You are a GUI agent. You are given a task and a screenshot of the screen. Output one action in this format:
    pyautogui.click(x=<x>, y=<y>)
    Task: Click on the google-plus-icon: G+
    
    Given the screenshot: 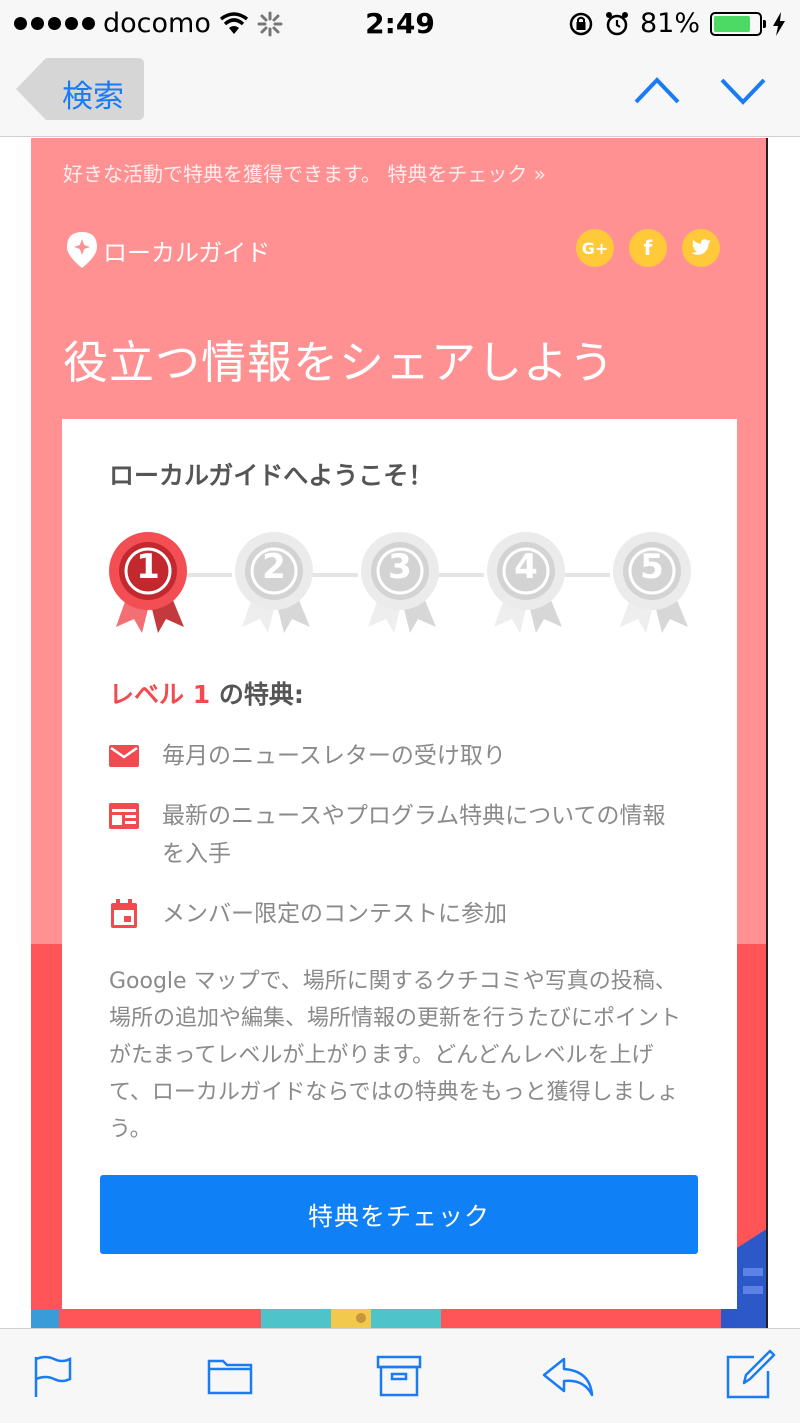 What is the action you would take?
    pyautogui.click(x=595, y=248)
    